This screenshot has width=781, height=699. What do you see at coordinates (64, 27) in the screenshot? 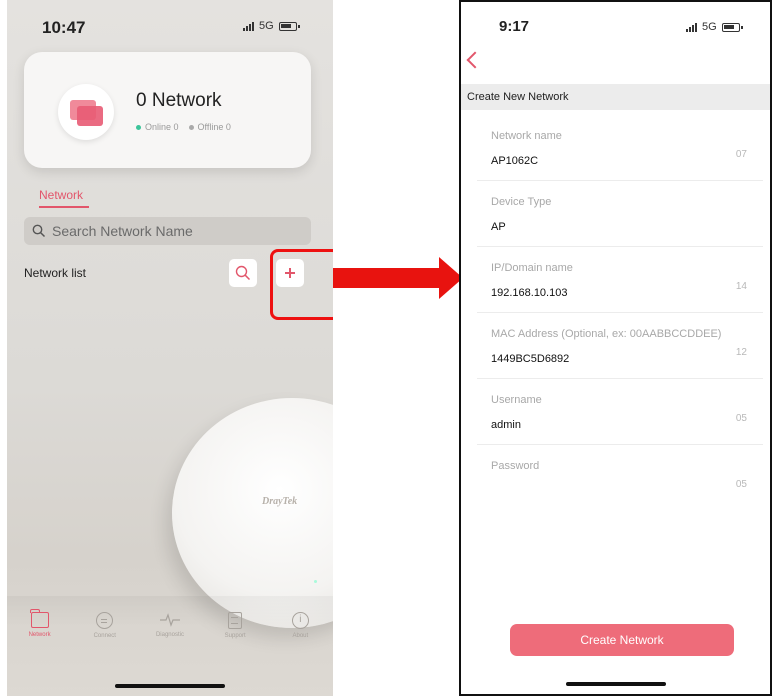
I see `status-time: 10:47` at bounding box center [64, 27].